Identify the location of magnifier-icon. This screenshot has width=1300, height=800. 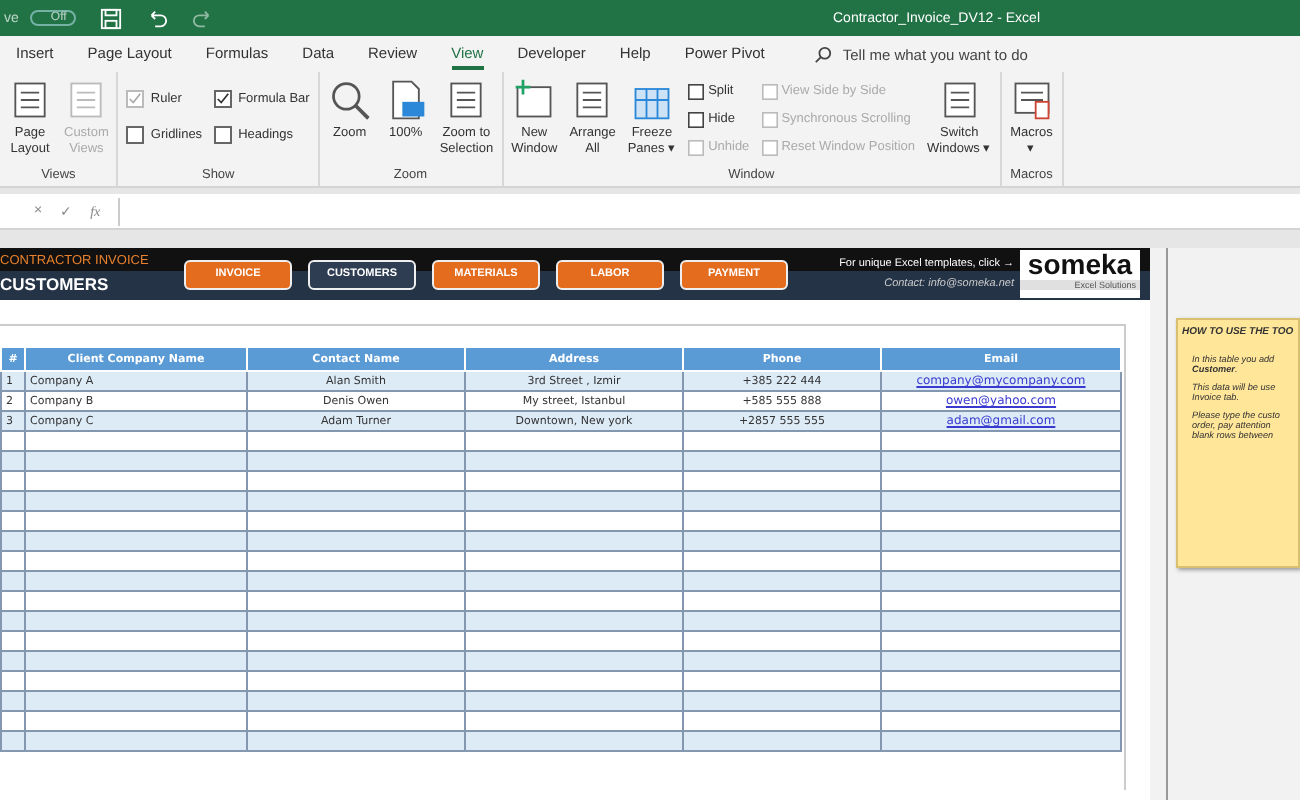
(349, 100).